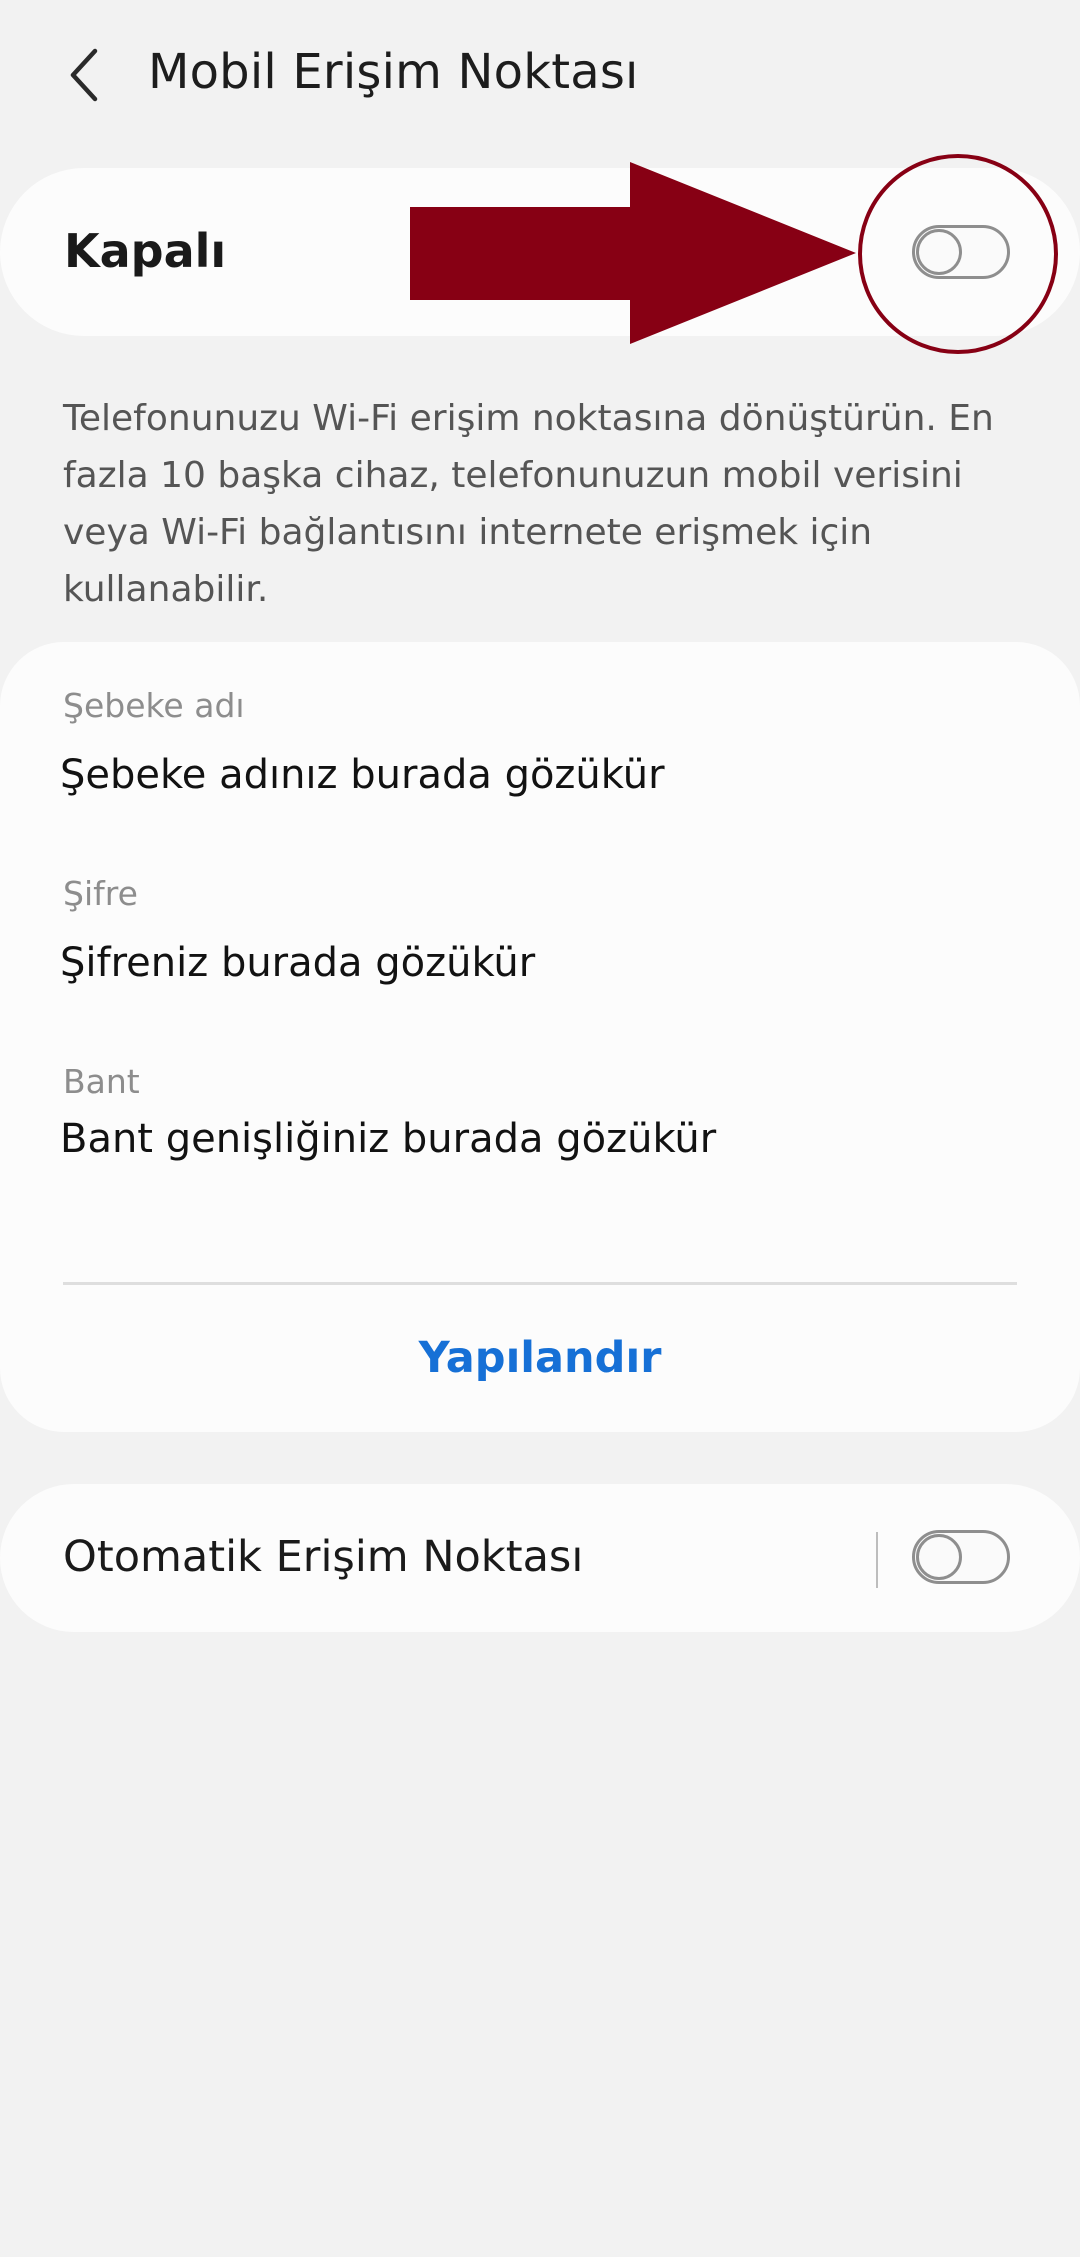 This screenshot has width=1080, height=2257. I want to click on app-bar: Mobil Erişim Noktası, so click(540, 75).